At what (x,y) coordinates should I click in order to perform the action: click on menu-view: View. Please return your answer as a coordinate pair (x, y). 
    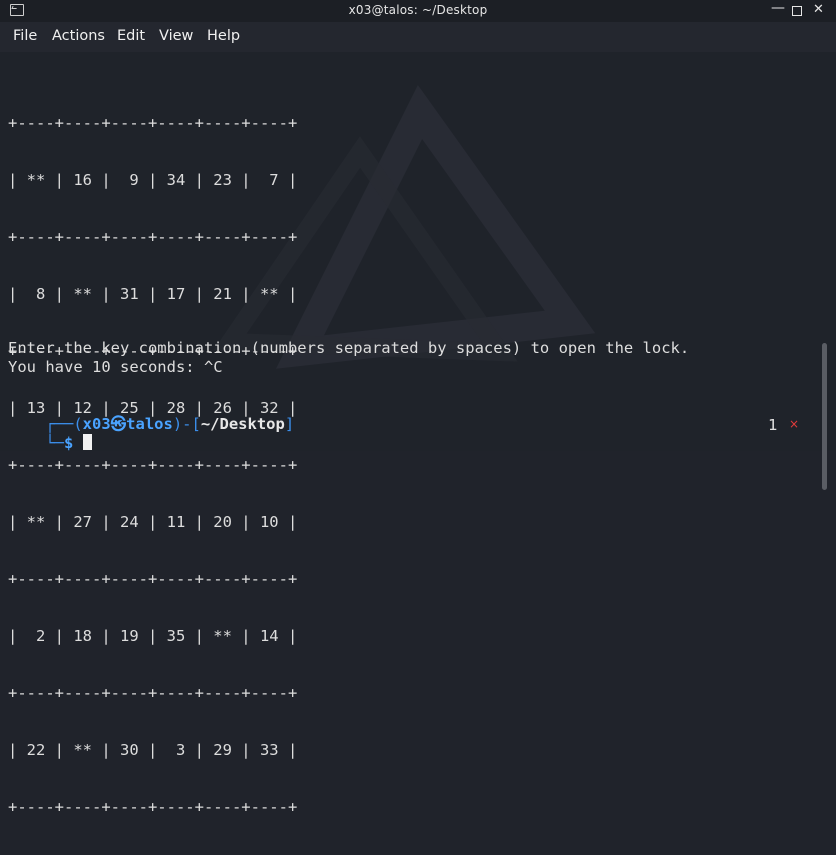
    Looking at the image, I should click on (176, 36).